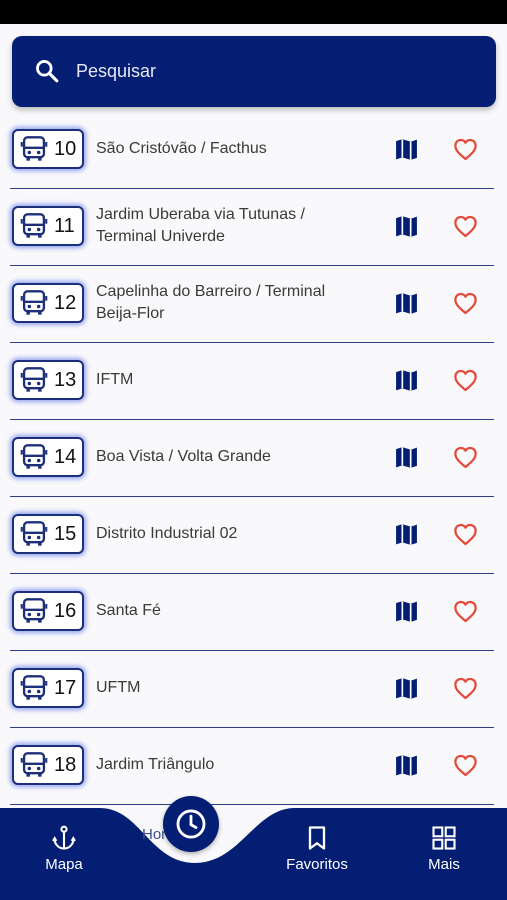  Describe the element at coordinates (253, 381) in the screenshot. I see `route-row: 13 IFTM` at that location.